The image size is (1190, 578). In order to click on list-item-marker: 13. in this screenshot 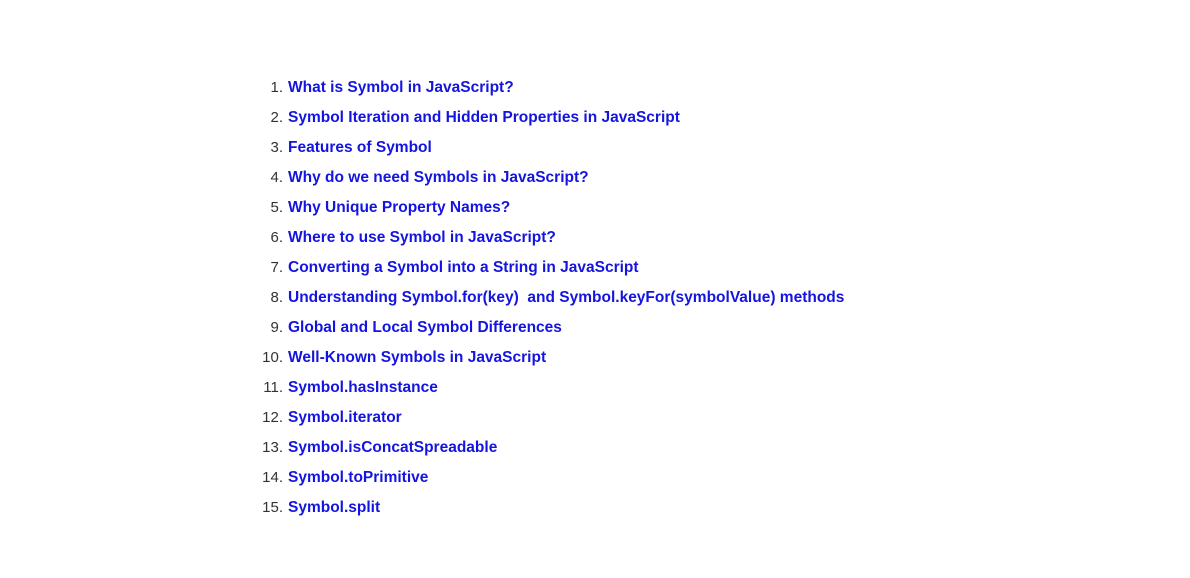, I will do `click(272, 447)`.